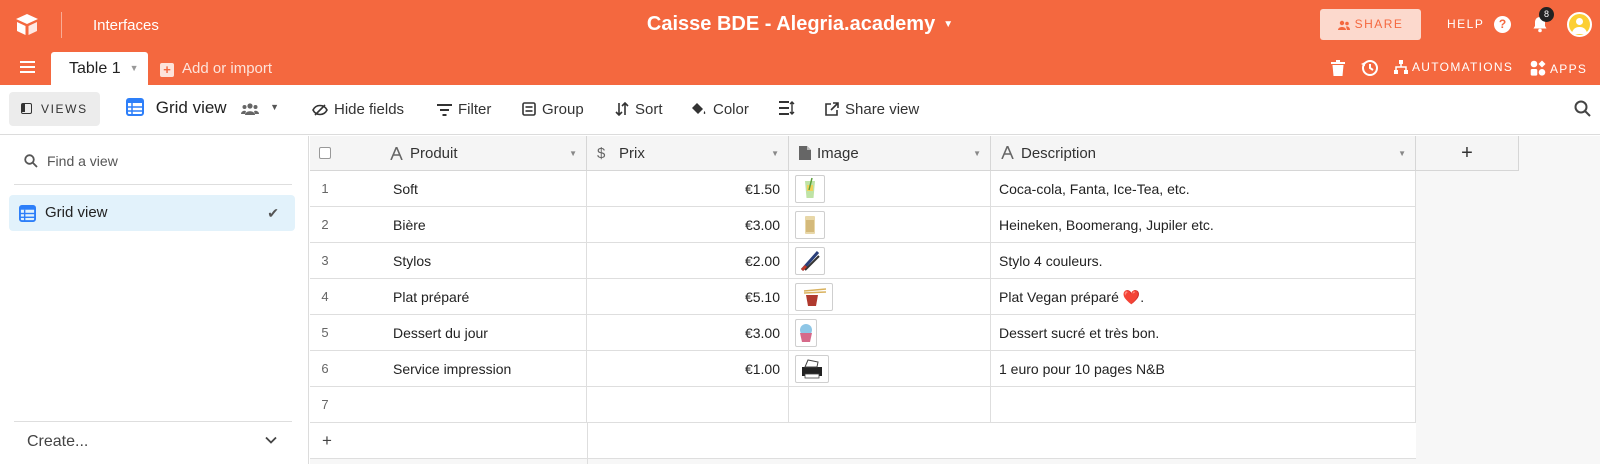 The height and width of the screenshot is (464, 1600). I want to click on user-avatar, so click(1579, 24).